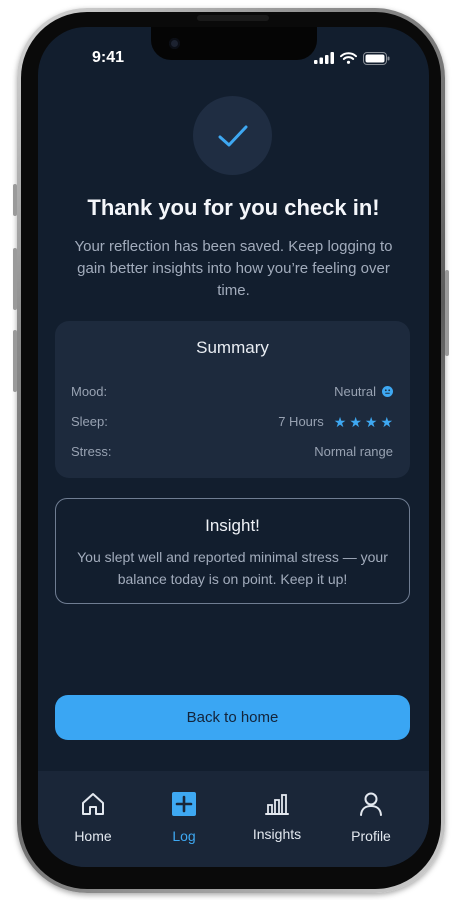 The width and height of the screenshot is (467, 900). I want to click on wifi-icon, so click(348, 58).